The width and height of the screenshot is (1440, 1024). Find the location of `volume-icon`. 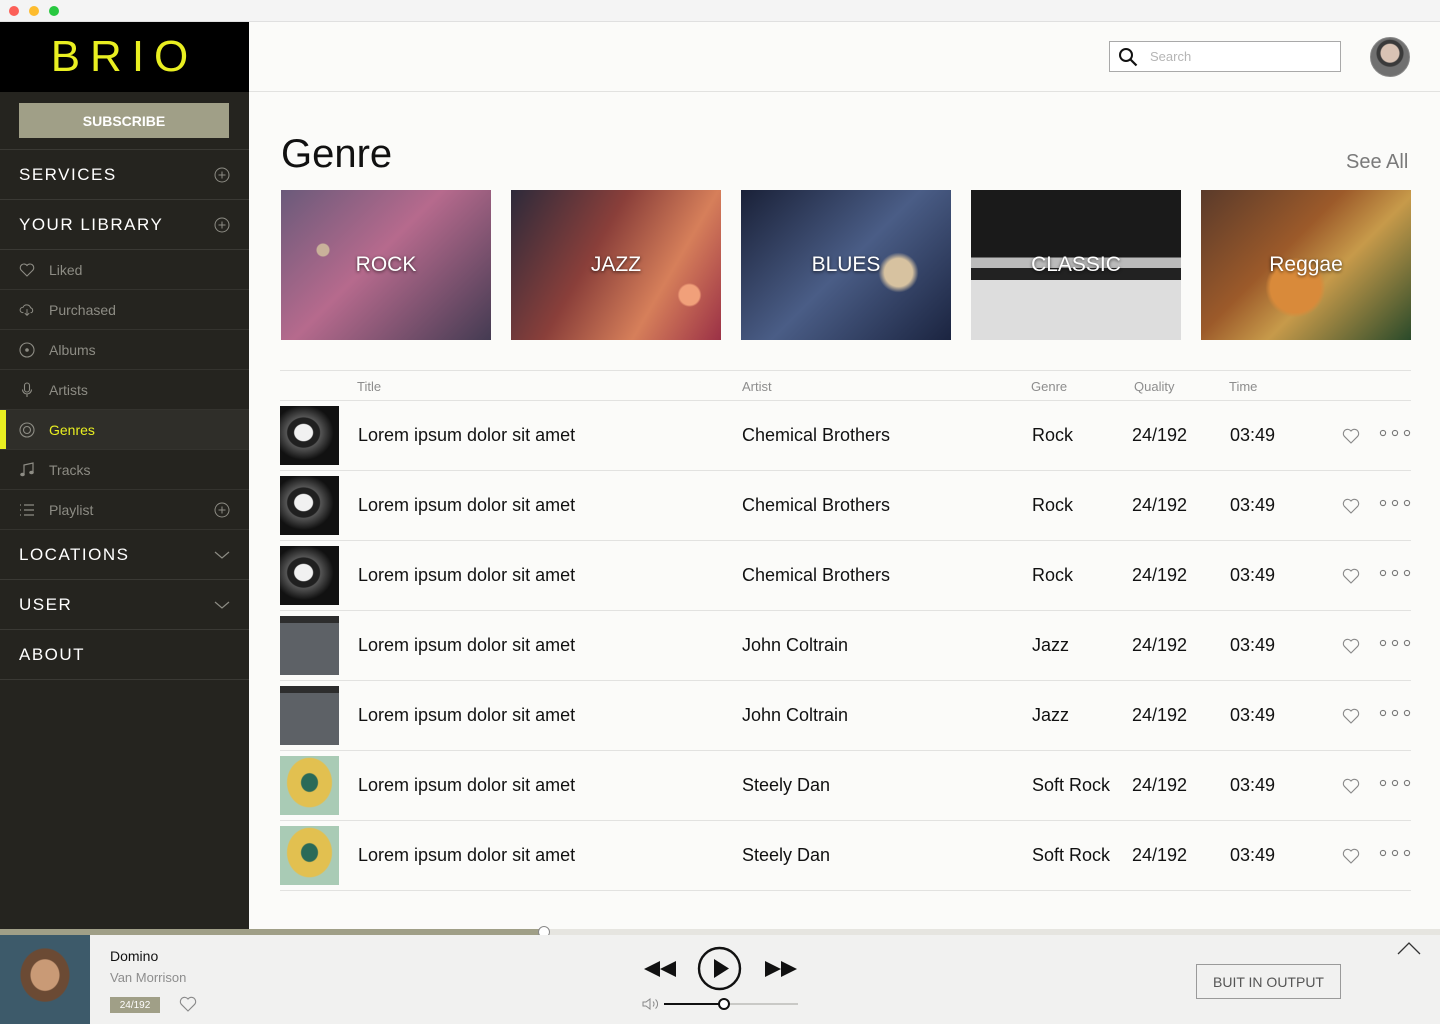

volume-icon is located at coordinates (651, 1004).